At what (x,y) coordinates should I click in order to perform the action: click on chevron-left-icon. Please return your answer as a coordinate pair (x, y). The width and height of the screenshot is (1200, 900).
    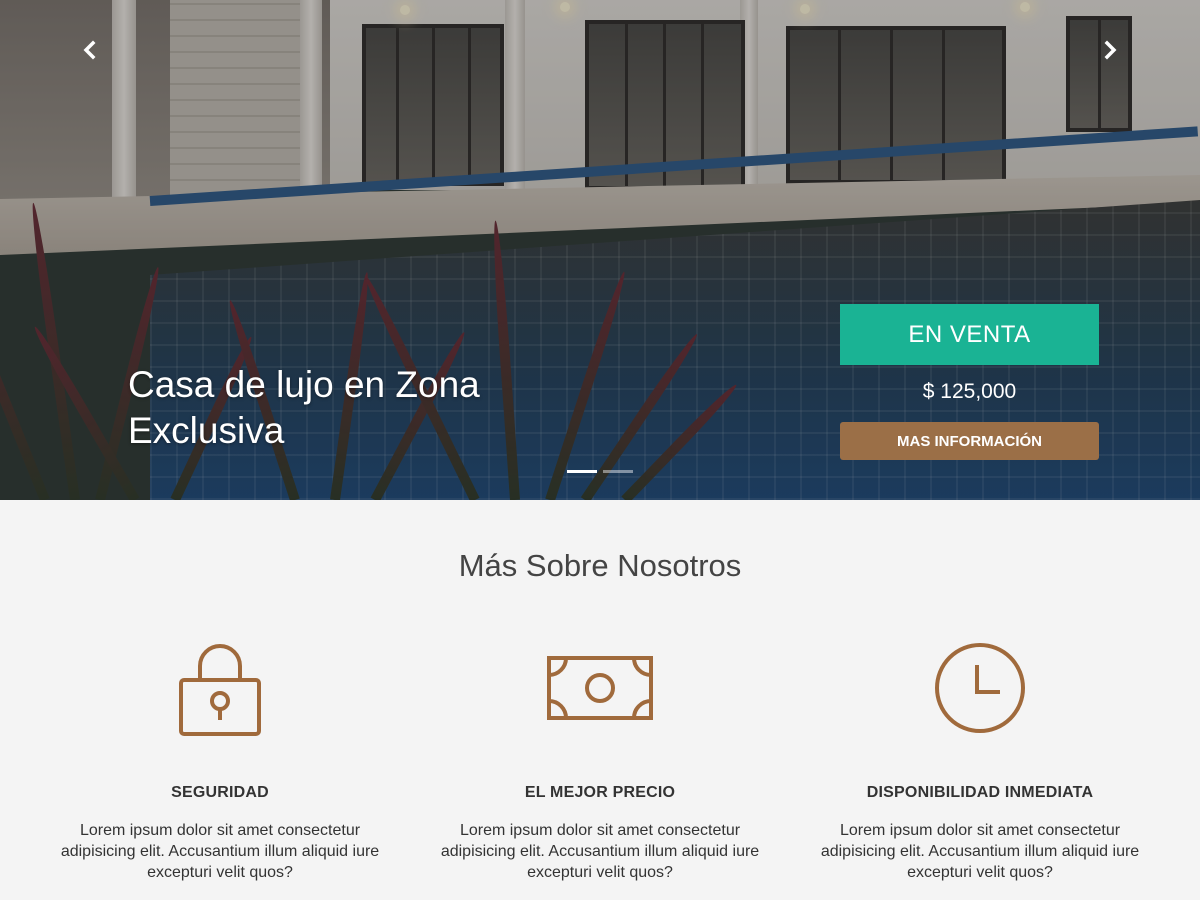
    Looking at the image, I should click on (89, 50).